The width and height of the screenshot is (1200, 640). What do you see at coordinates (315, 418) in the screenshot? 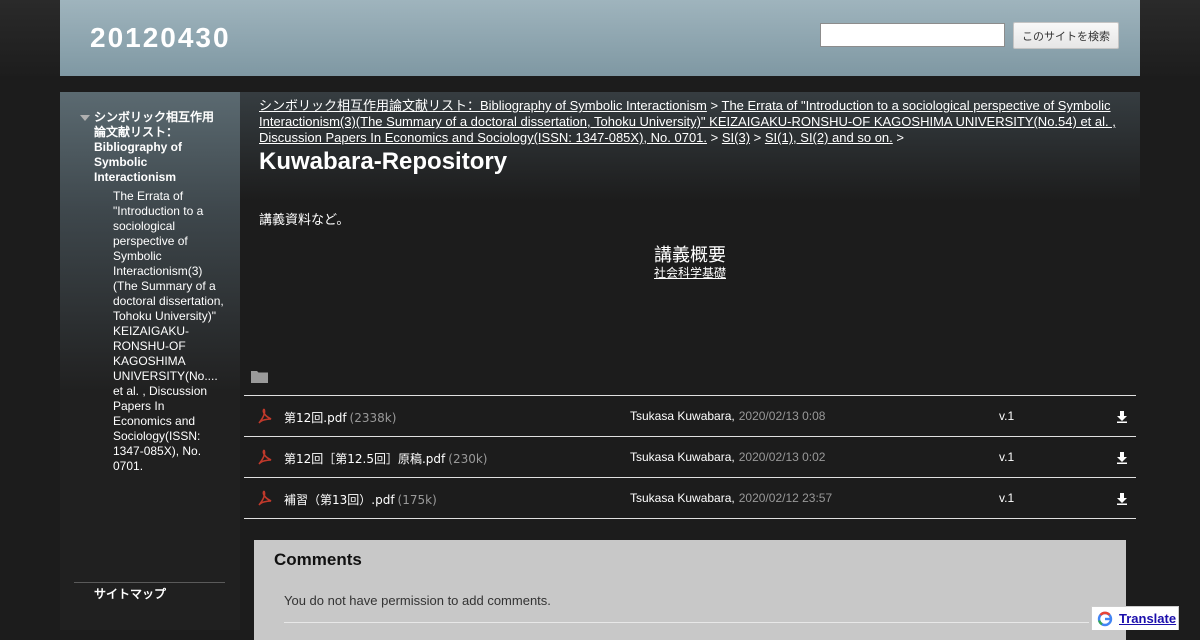
I see `file-name: 第12回.pdf` at bounding box center [315, 418].